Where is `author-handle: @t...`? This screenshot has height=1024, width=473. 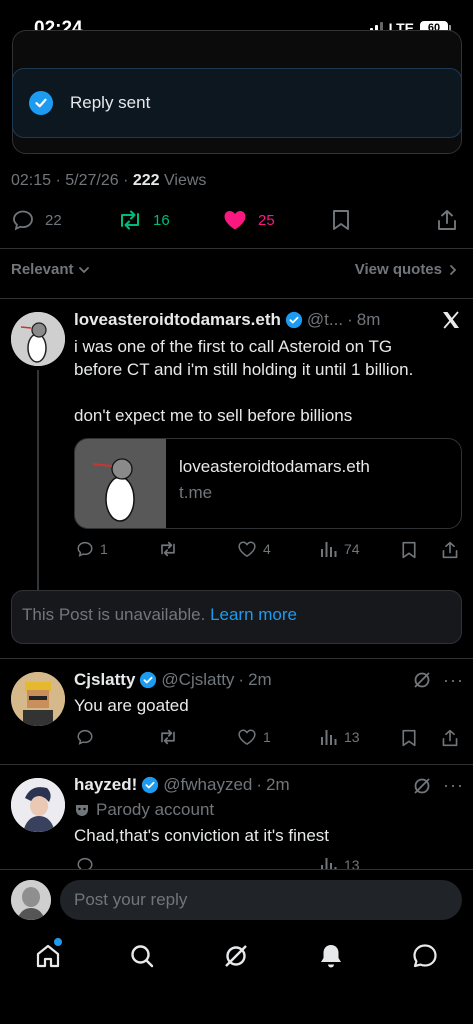
author-handle: @t... is located at coordinates (325, 320).